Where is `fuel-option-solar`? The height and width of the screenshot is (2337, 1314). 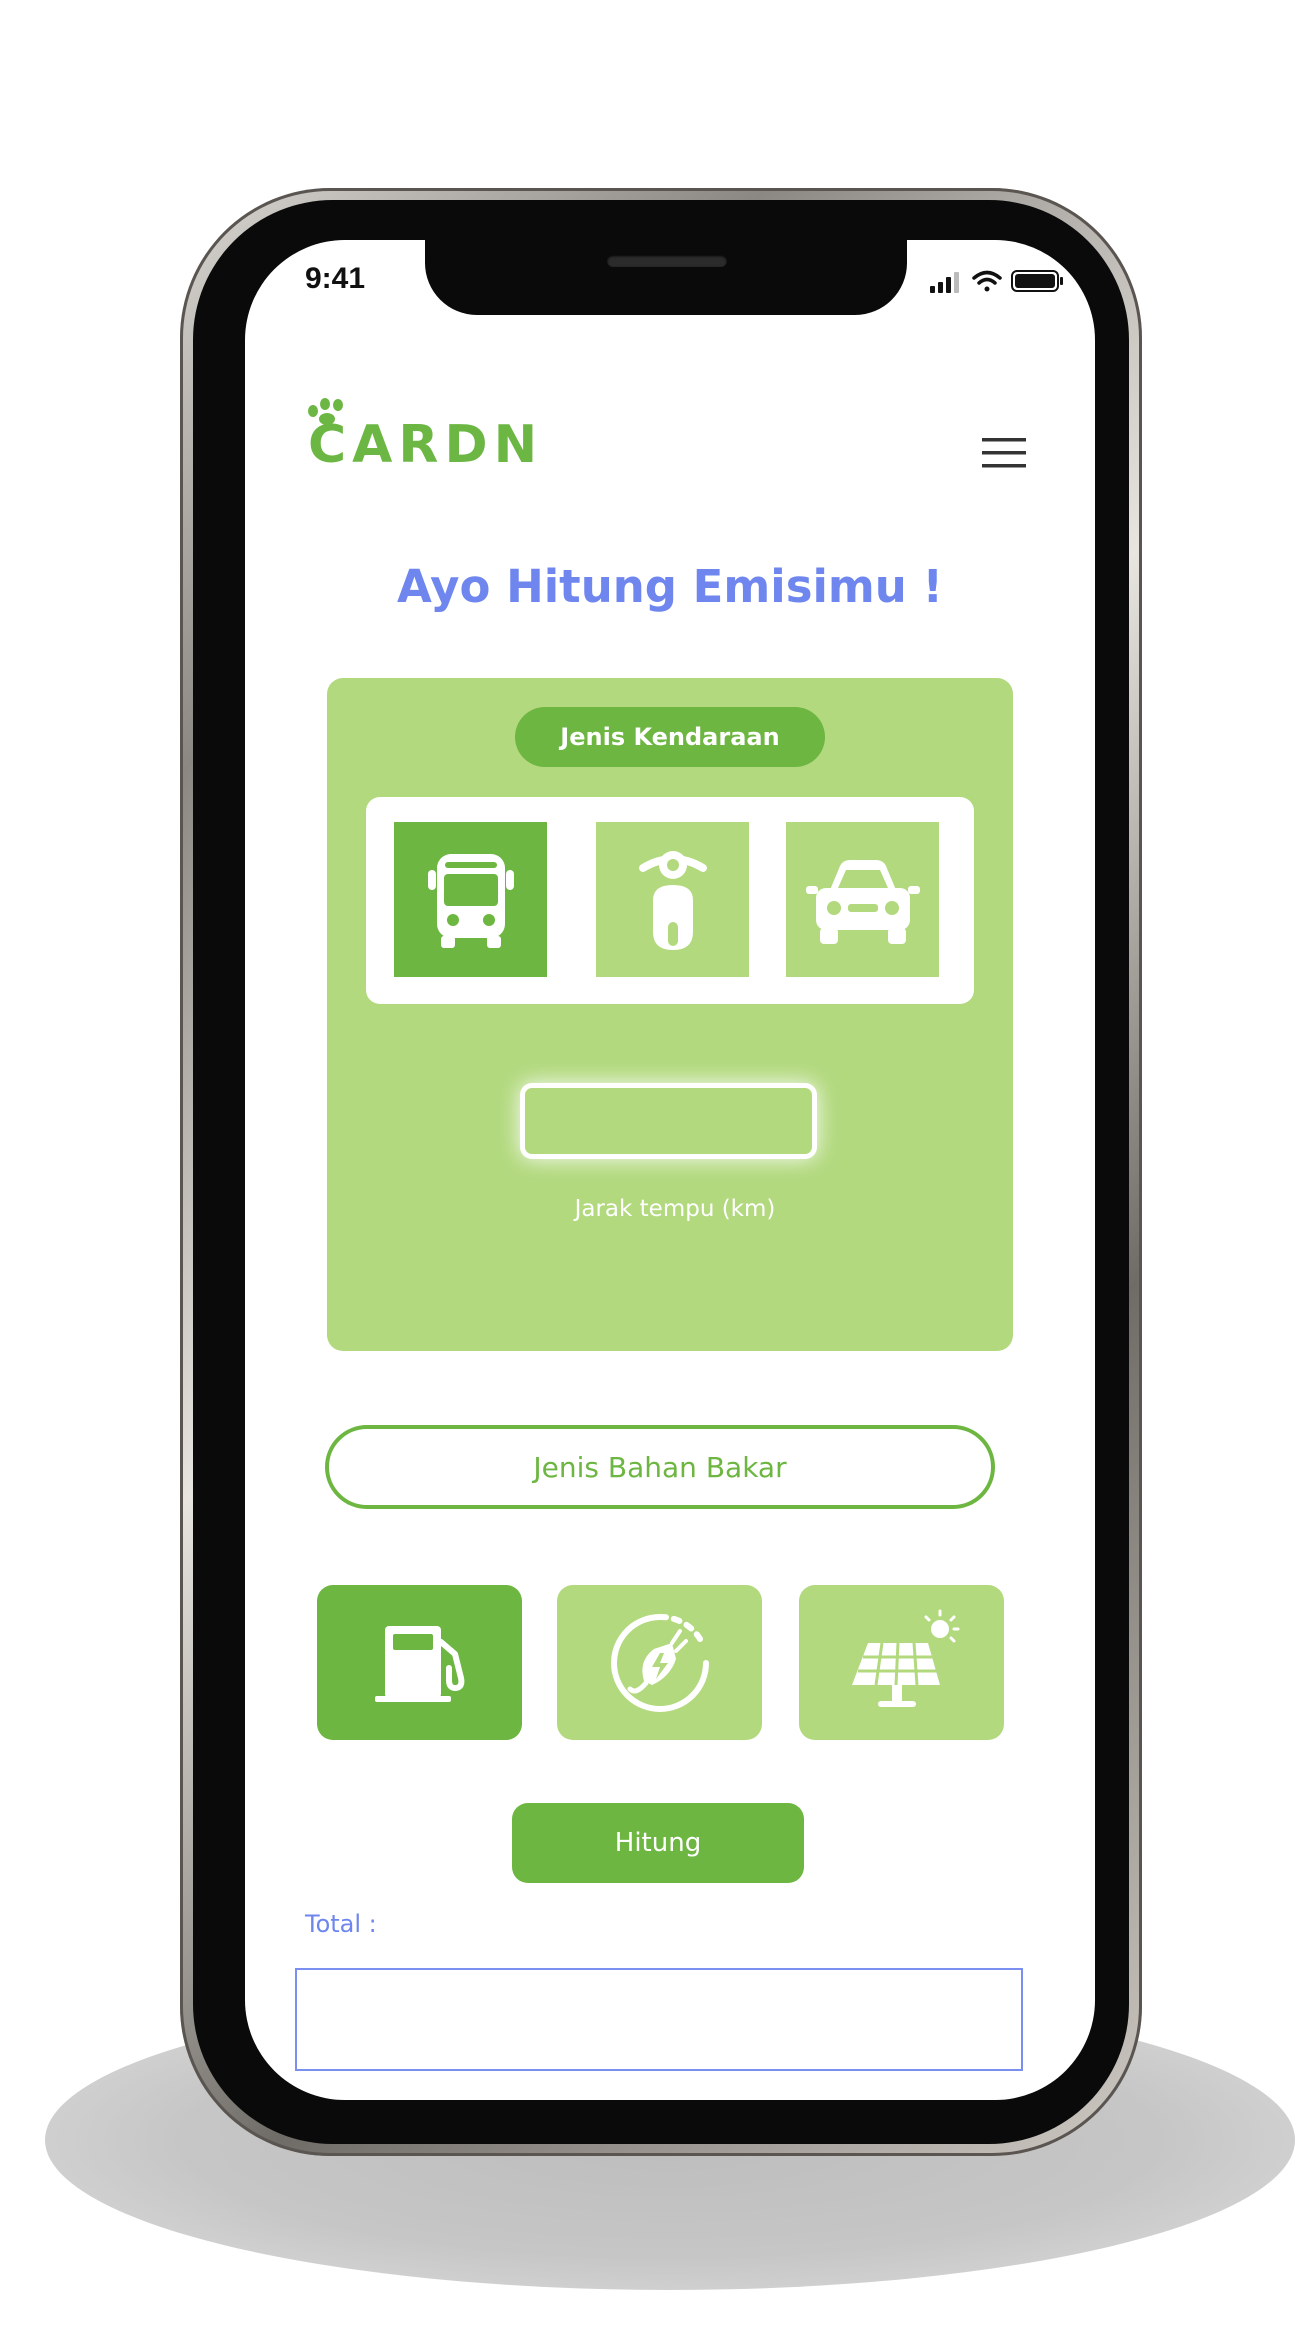
fuel-option-solar is located at coordinates (901, 1662).